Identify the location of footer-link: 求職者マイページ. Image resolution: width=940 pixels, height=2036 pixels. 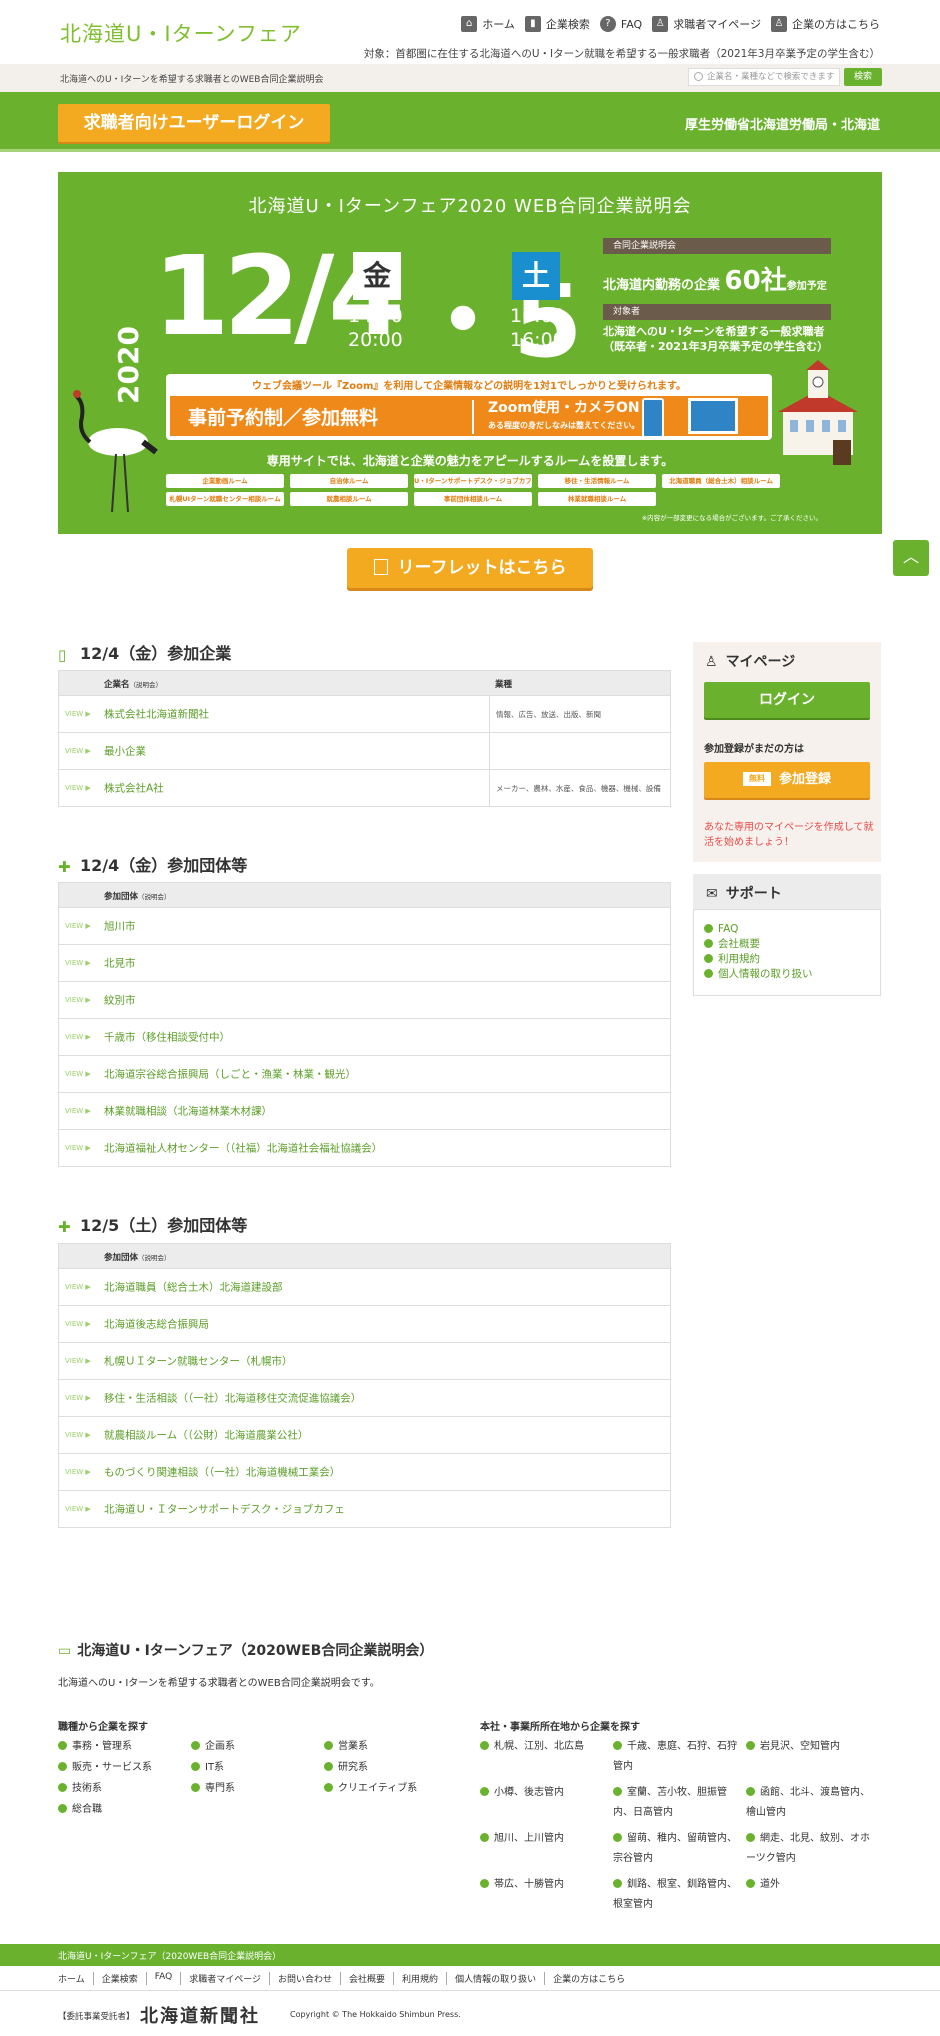
(224, 1978).